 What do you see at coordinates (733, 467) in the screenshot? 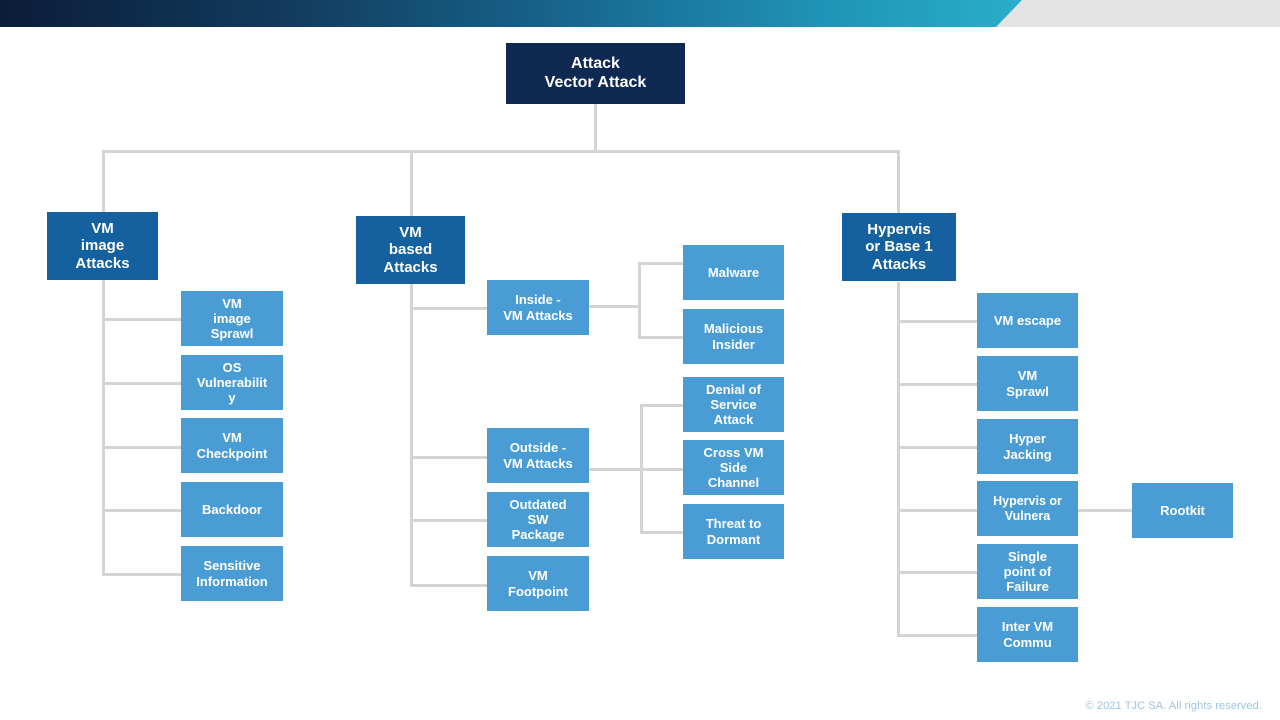
I see `node-cross-vm-side-channel: Cross VM Side Channel` at bounding box center [733, 467].